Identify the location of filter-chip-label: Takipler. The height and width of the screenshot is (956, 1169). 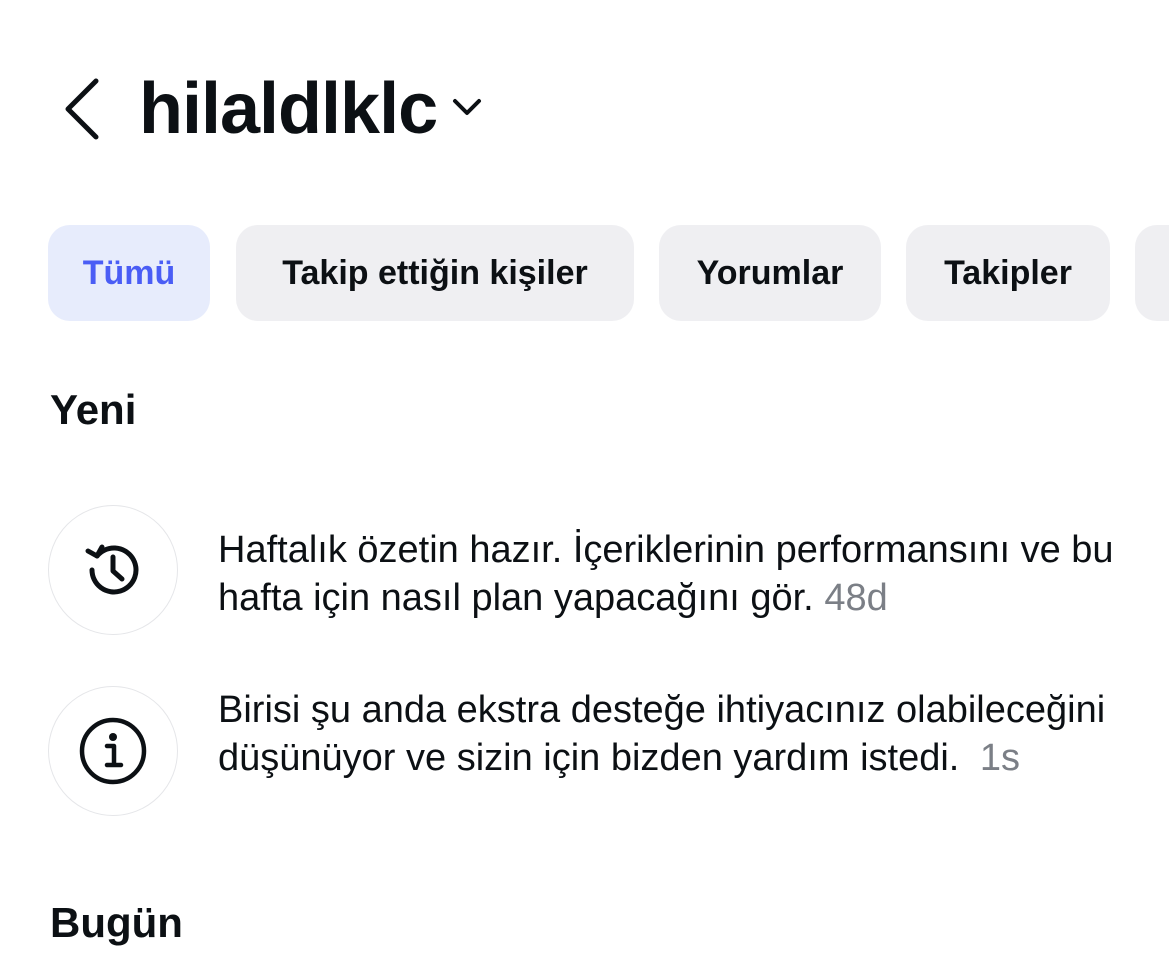
(1008, 272).